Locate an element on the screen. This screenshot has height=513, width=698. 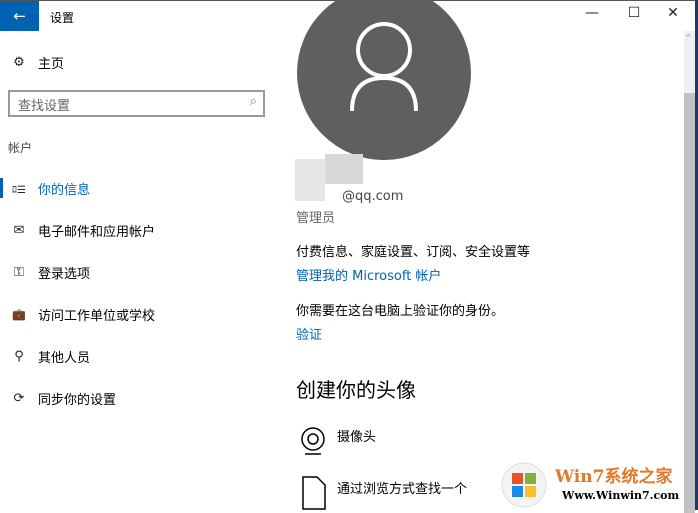
scrollbar: ^ is located at coordinates (689, 272).